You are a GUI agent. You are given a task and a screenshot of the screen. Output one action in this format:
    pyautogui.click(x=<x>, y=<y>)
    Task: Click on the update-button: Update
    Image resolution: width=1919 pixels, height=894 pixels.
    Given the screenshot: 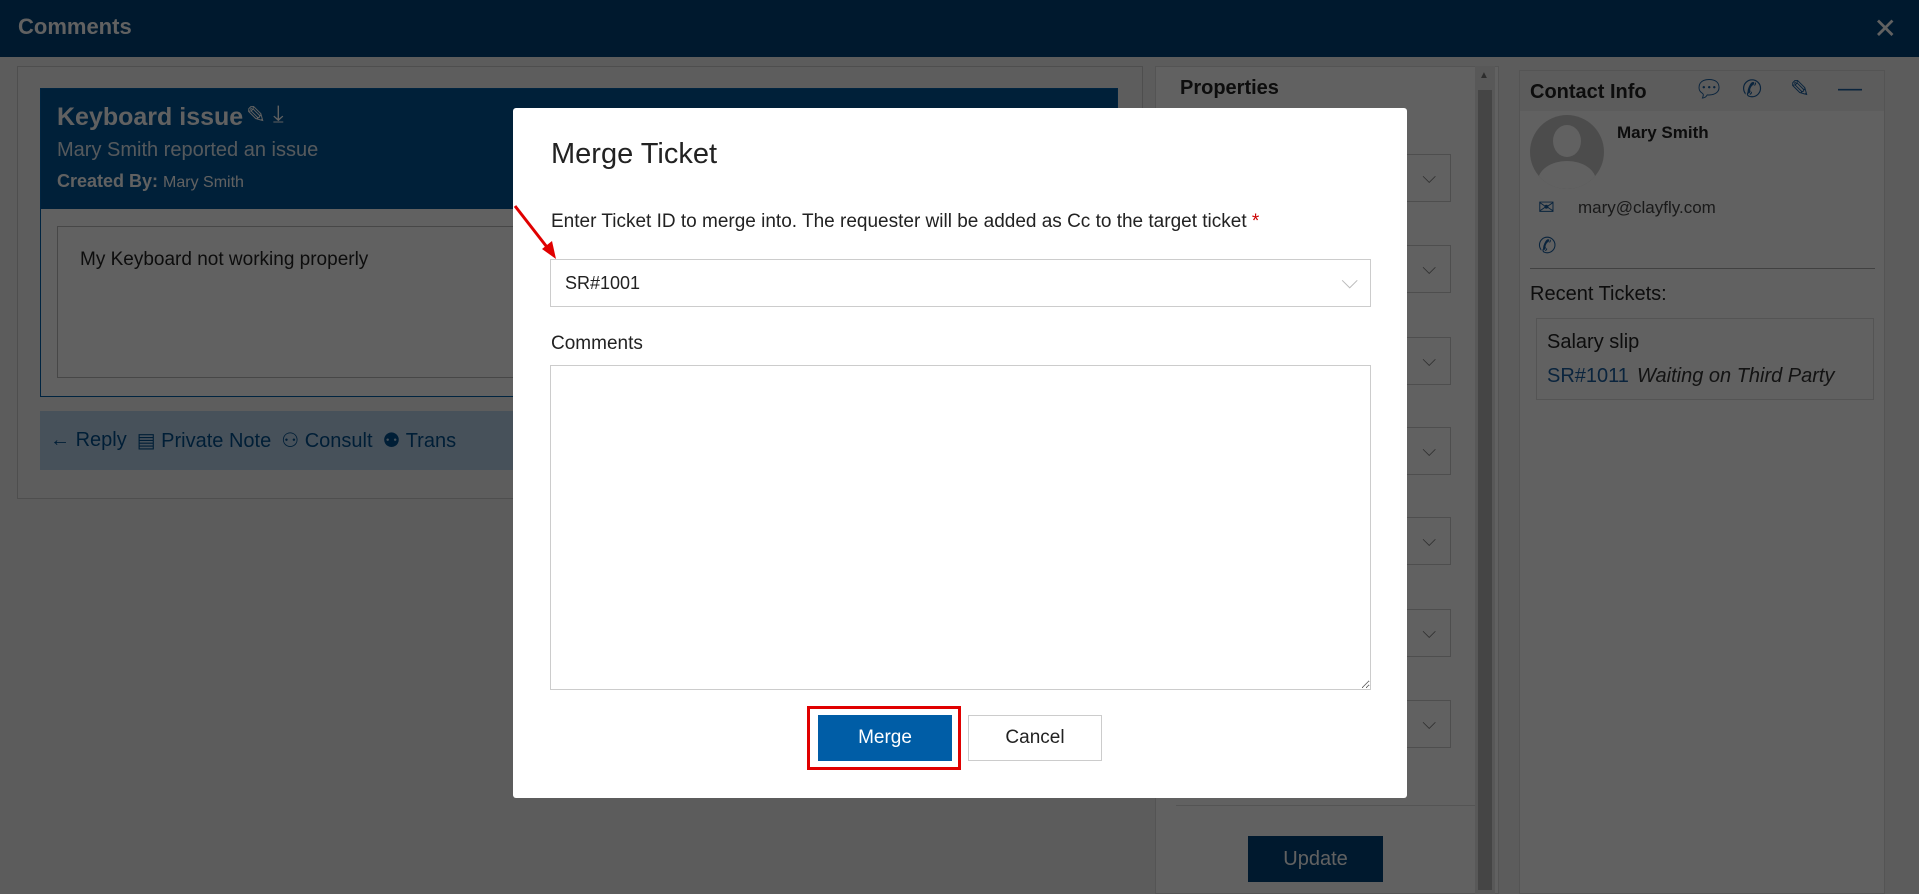 What is the action you would take?
    pyautogui.click(x=1315, y=859)
    